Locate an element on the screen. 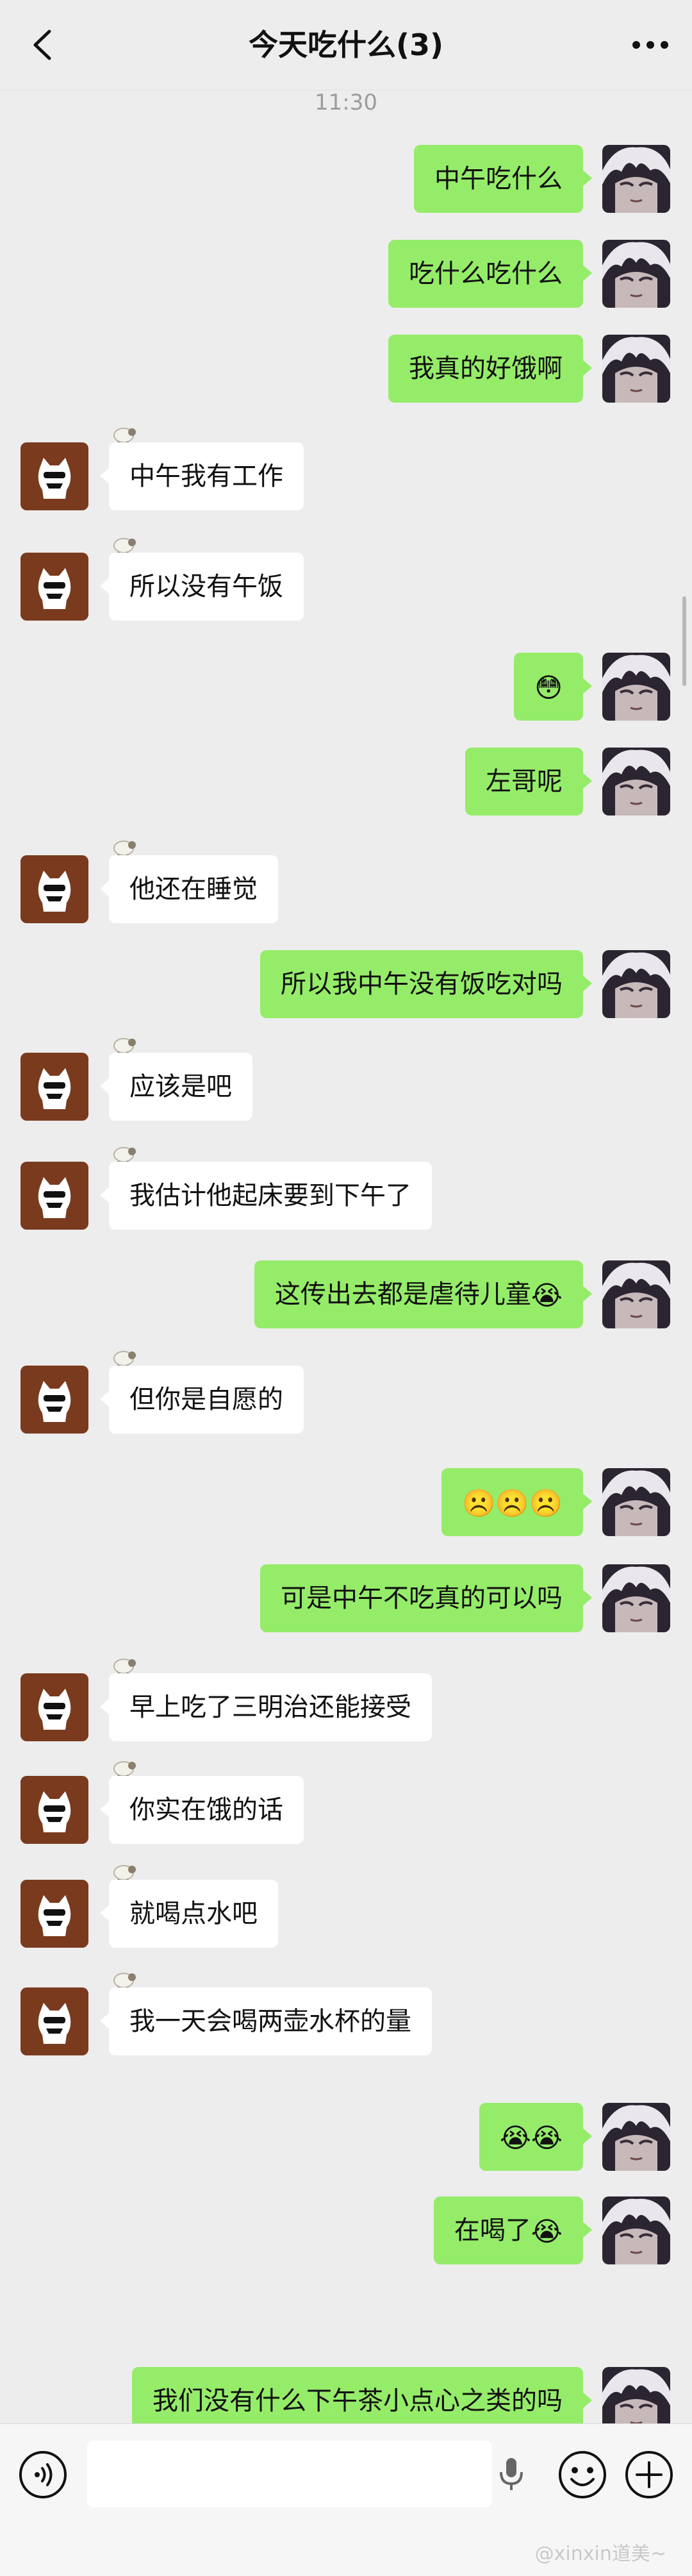  time-divider: 11:30 is located at coordinates (346, 102).